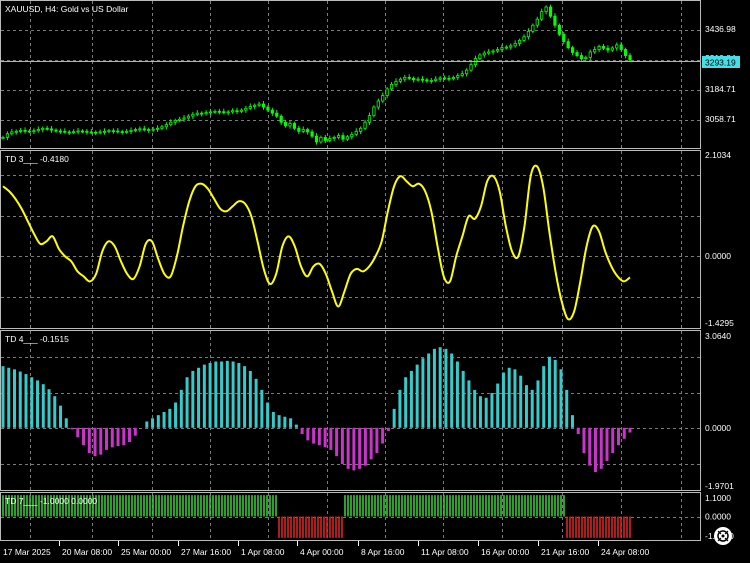 The width and height of the screenshot is (750, 563). Describe the element at coordinates (87, 552) in the screenshot. I see `time-axis-label: 20 Mar 08:00` at that location.